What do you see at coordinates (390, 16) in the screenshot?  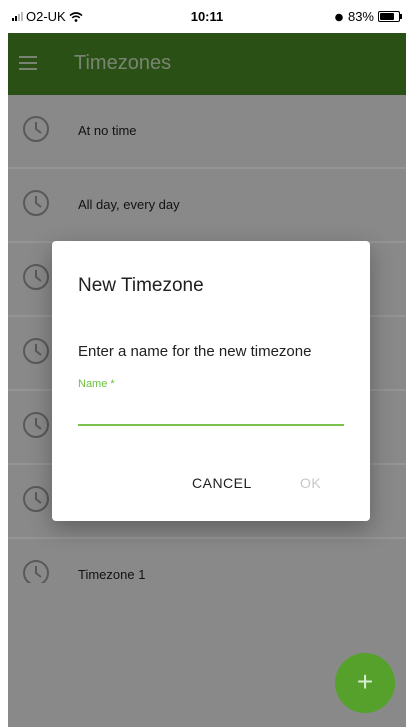 I see `battery-icon` at bounding box center [390, 16].